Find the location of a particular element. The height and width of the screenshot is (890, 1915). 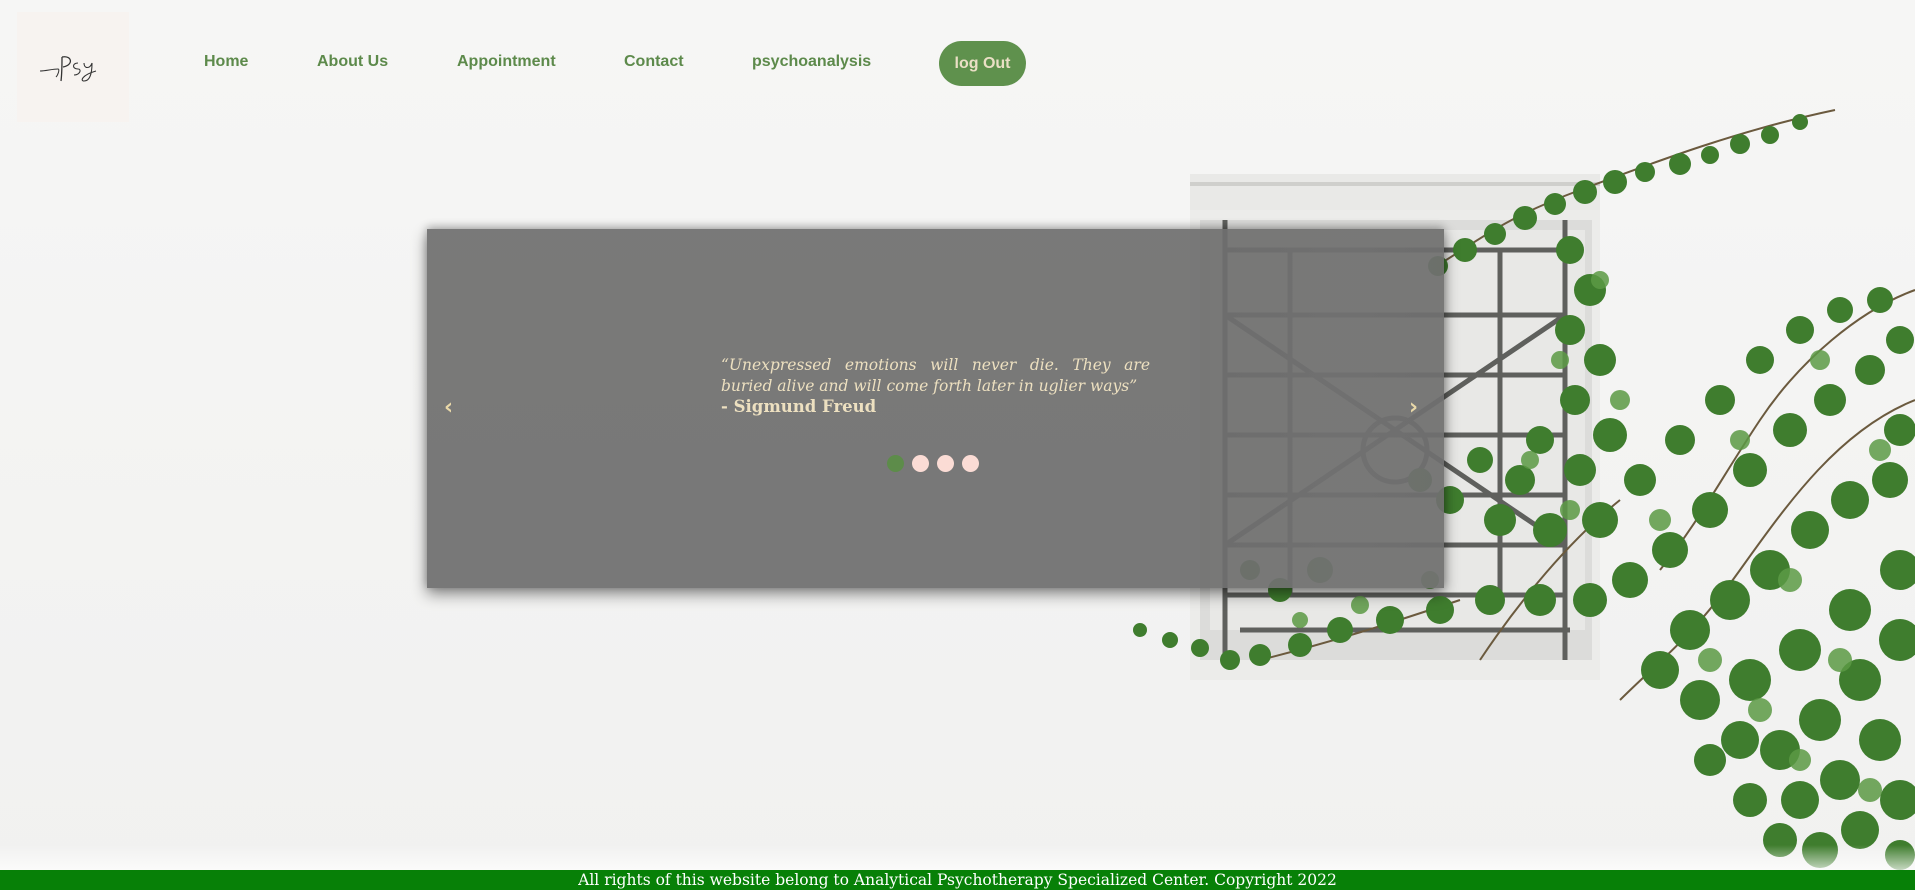

nav-item-contact: Contact is located at coordinates (654, 62).